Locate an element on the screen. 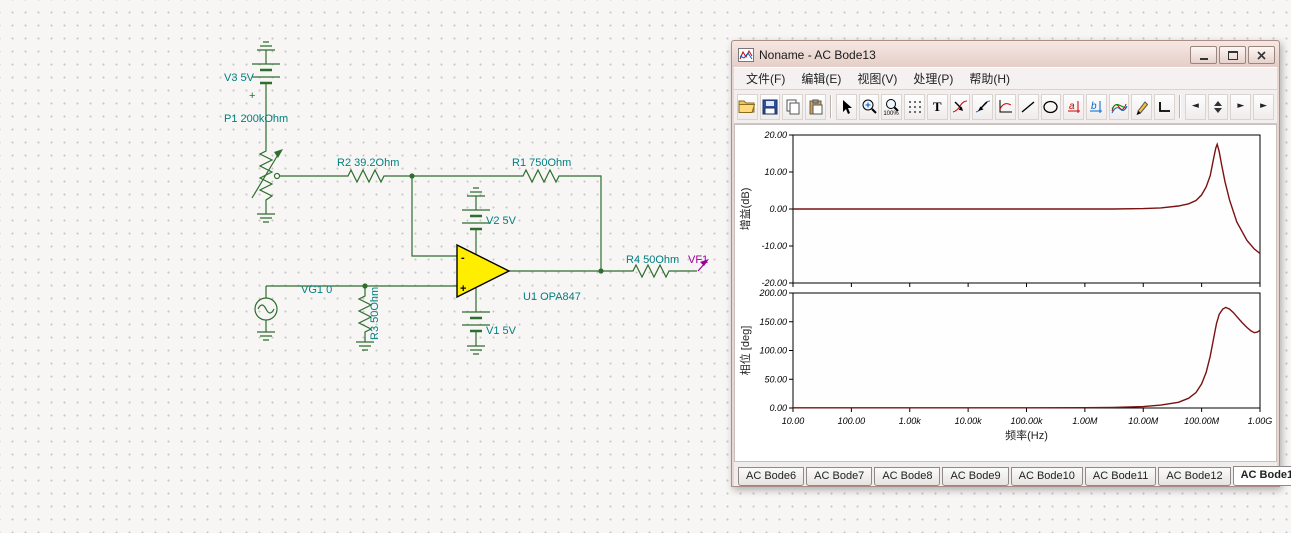  last-page-button: ► is located at coordinates (1263, 106).